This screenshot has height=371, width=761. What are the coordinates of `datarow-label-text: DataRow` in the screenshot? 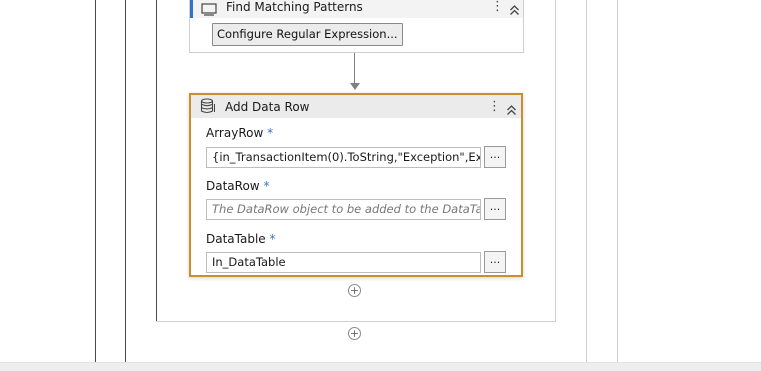 It's located at (233, 186).